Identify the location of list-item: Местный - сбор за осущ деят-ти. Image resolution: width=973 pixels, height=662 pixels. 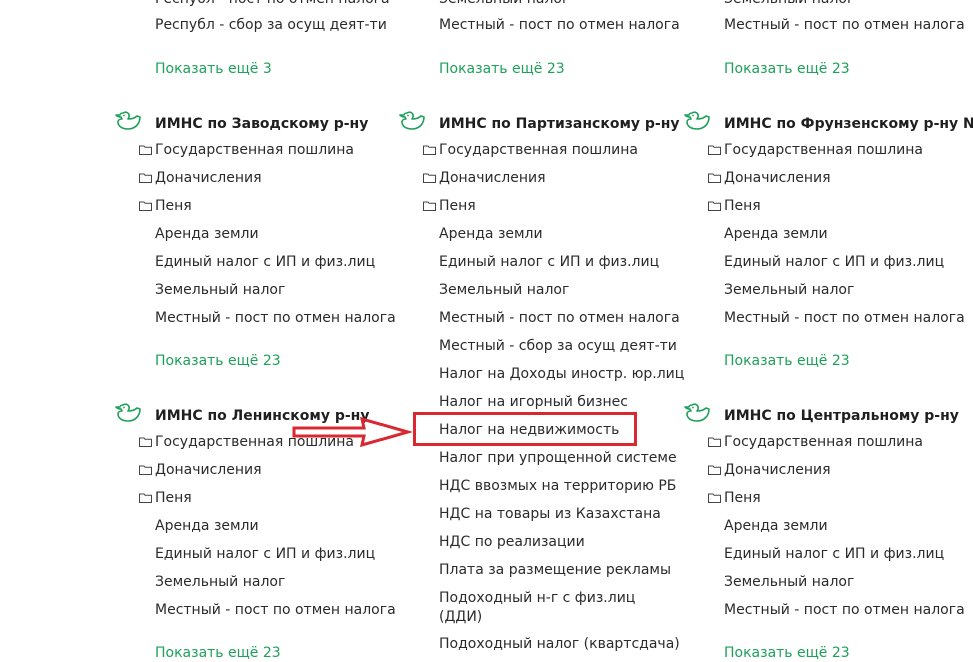
(558, 346).